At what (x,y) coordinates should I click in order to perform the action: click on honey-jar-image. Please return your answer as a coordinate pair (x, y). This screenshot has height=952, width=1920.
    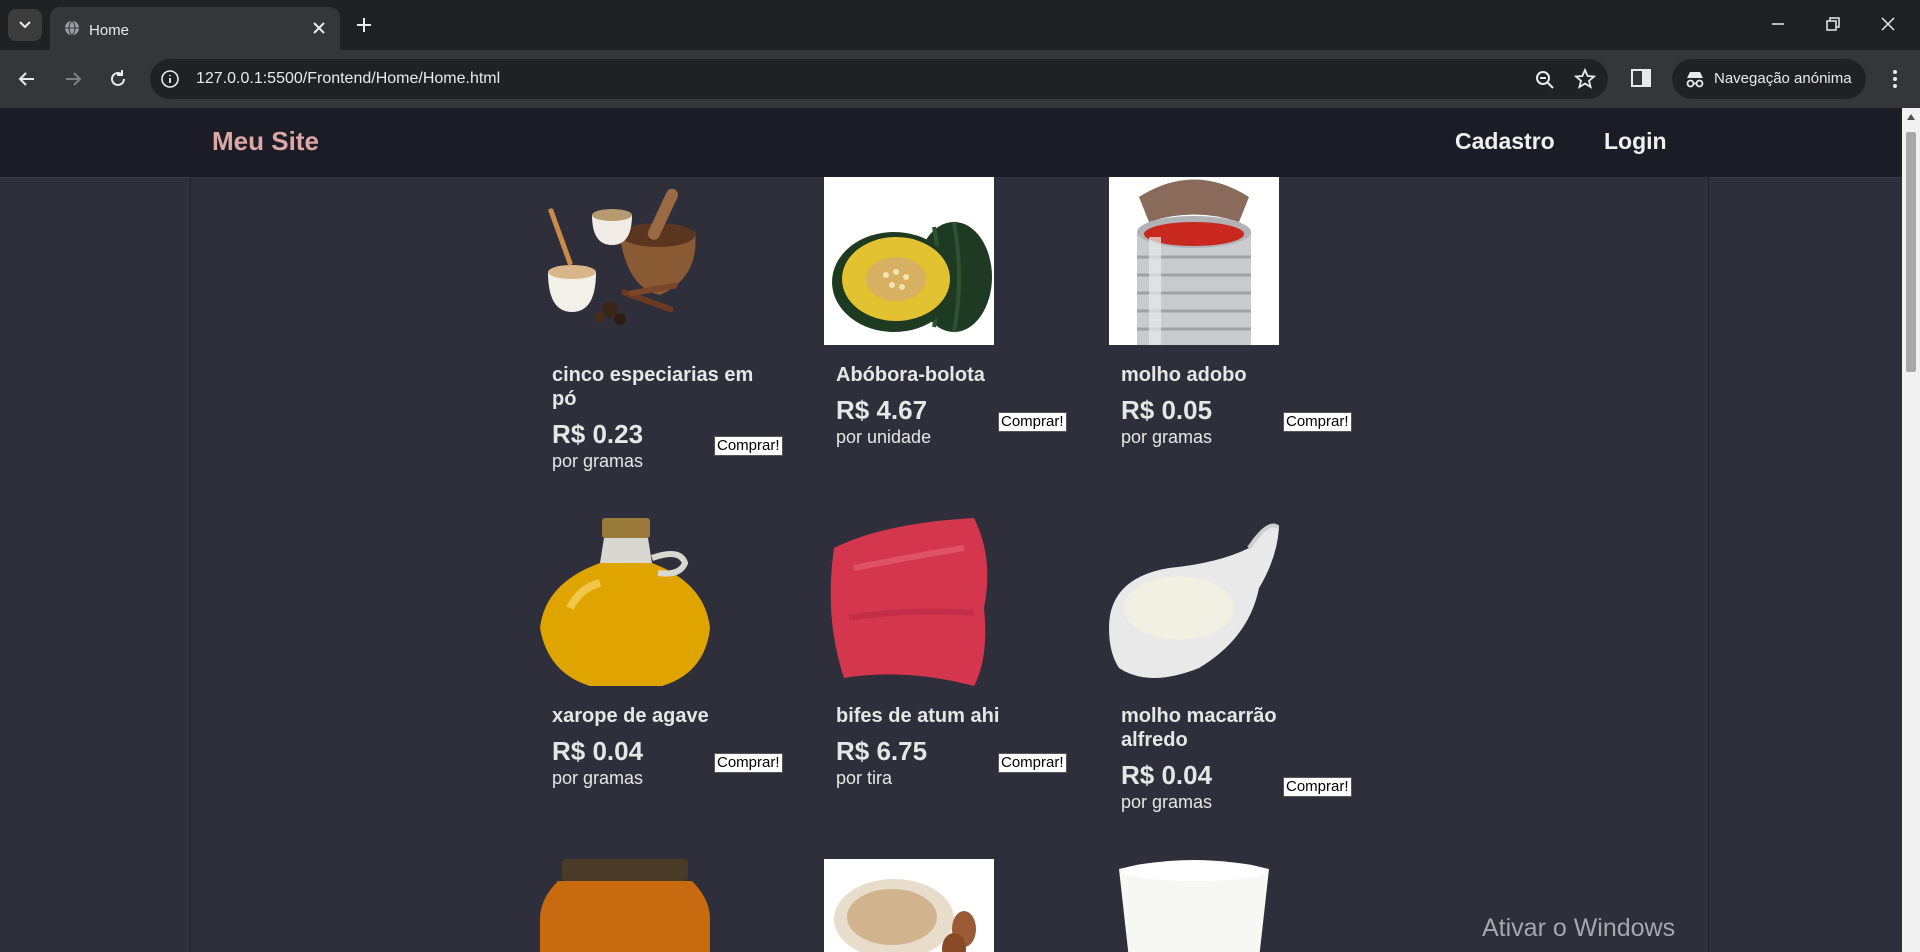
    Looking at the image, I should click on (625, 905).